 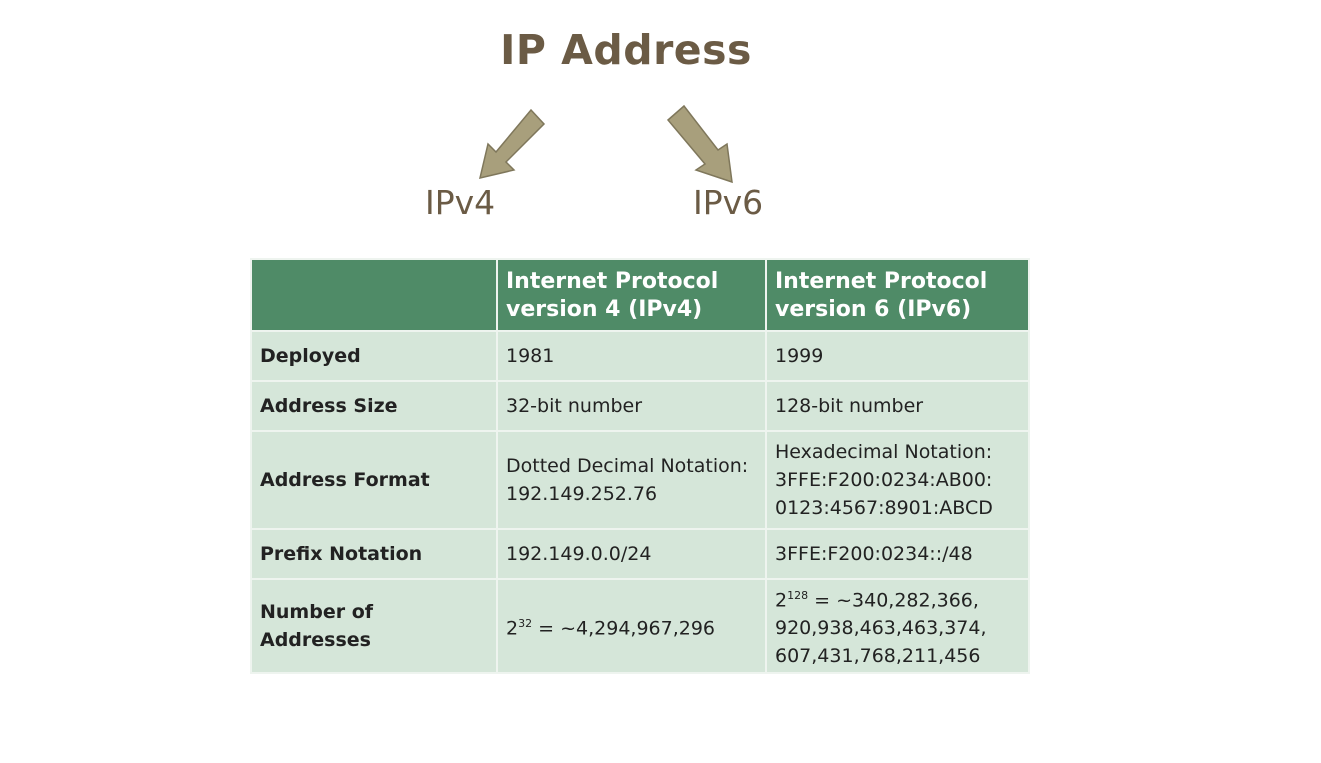 I want to click on ipv4-cell: 1981, so click(x=631, y=356).